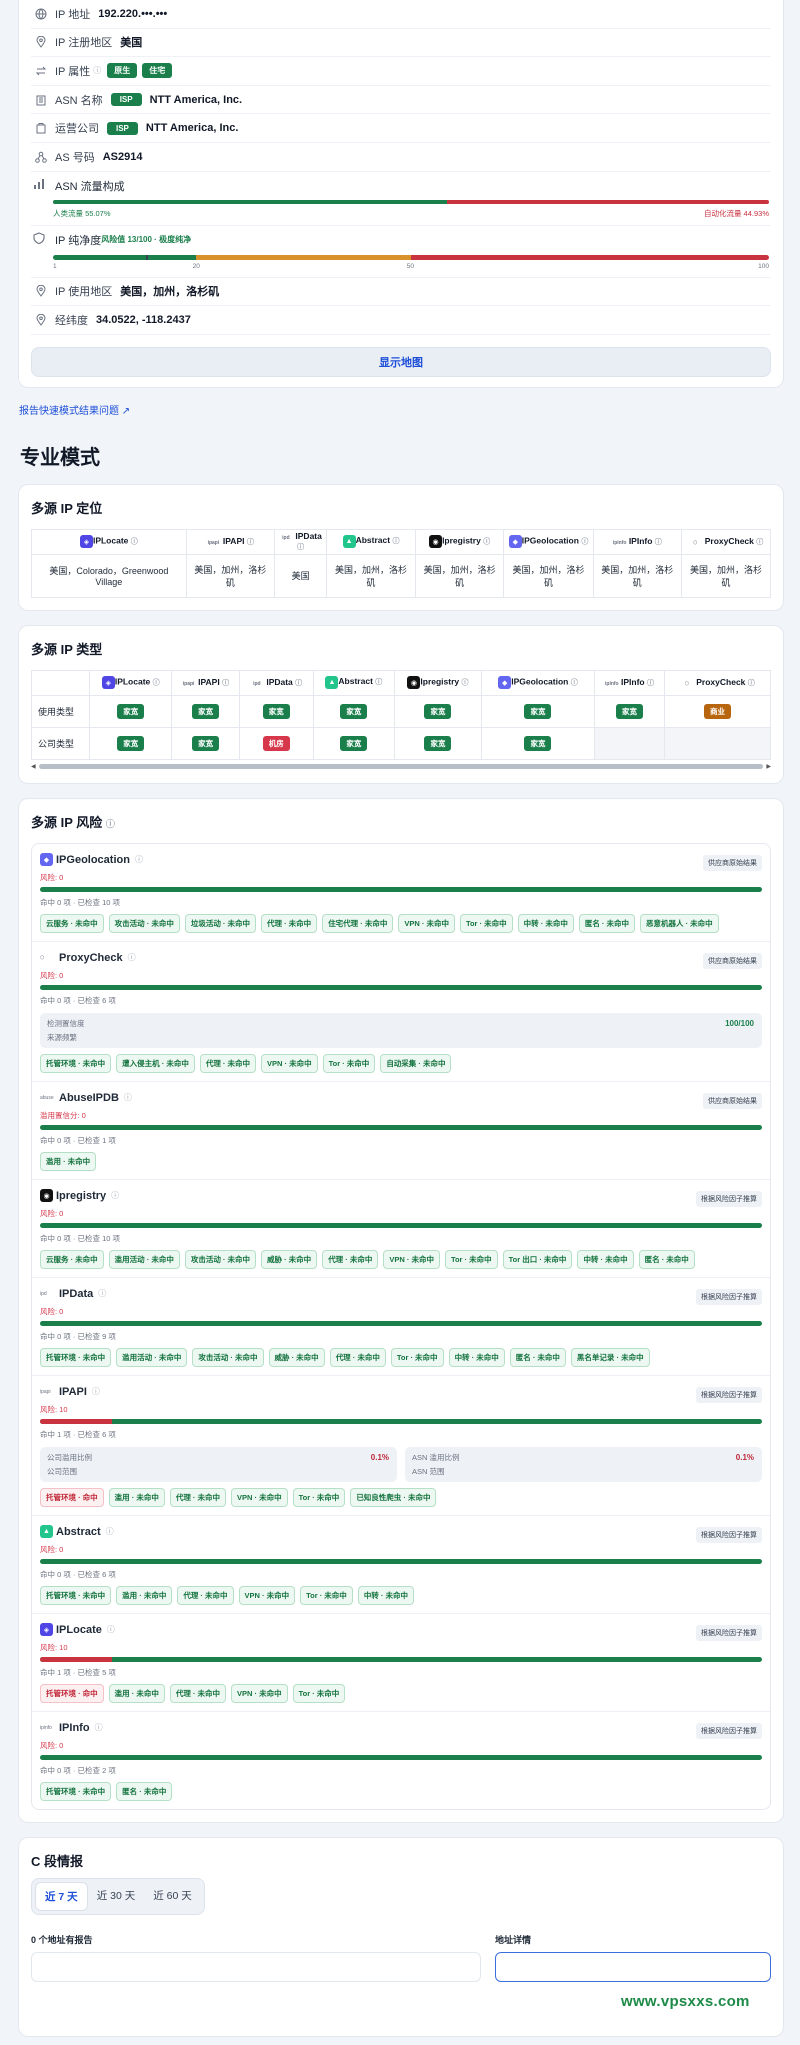  What do you see at coordinates (60, 711) in the screenshot?
I see `type-row-label: 使用类型` at bounding box center [60, 711].